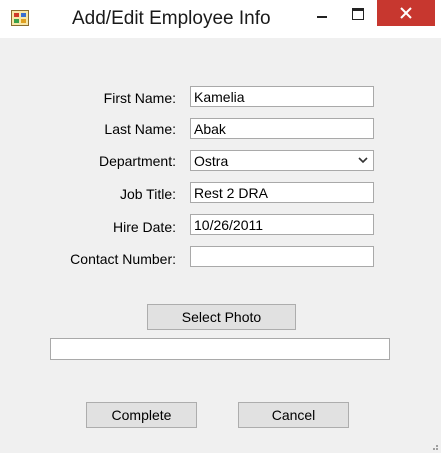 Image resolution: width=441 pixels, height=453 pixels. What do you see at coordinates (220, 349) in the screenshot?
I see `photo-path-field` at bounding box center [220, 349].